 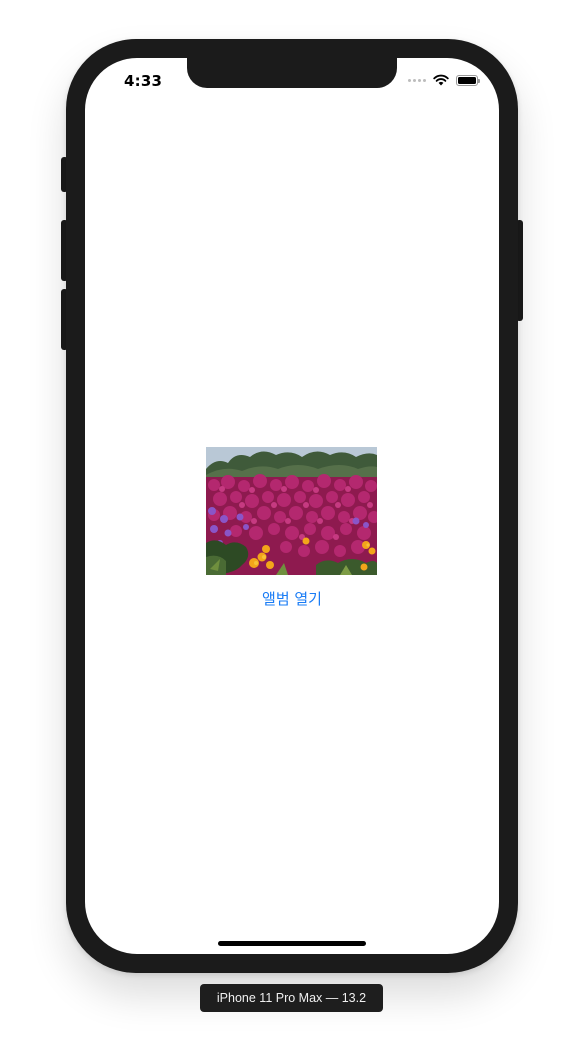 I want to click on status-time: 4:33, so click(x=143, y=81).